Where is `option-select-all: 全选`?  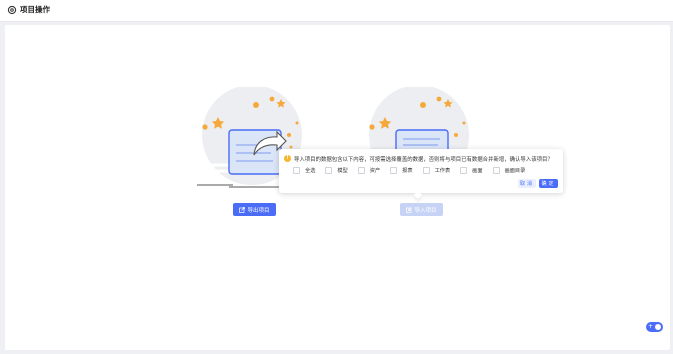
option-select-all: 全选 is located at coordinates (304, 170).